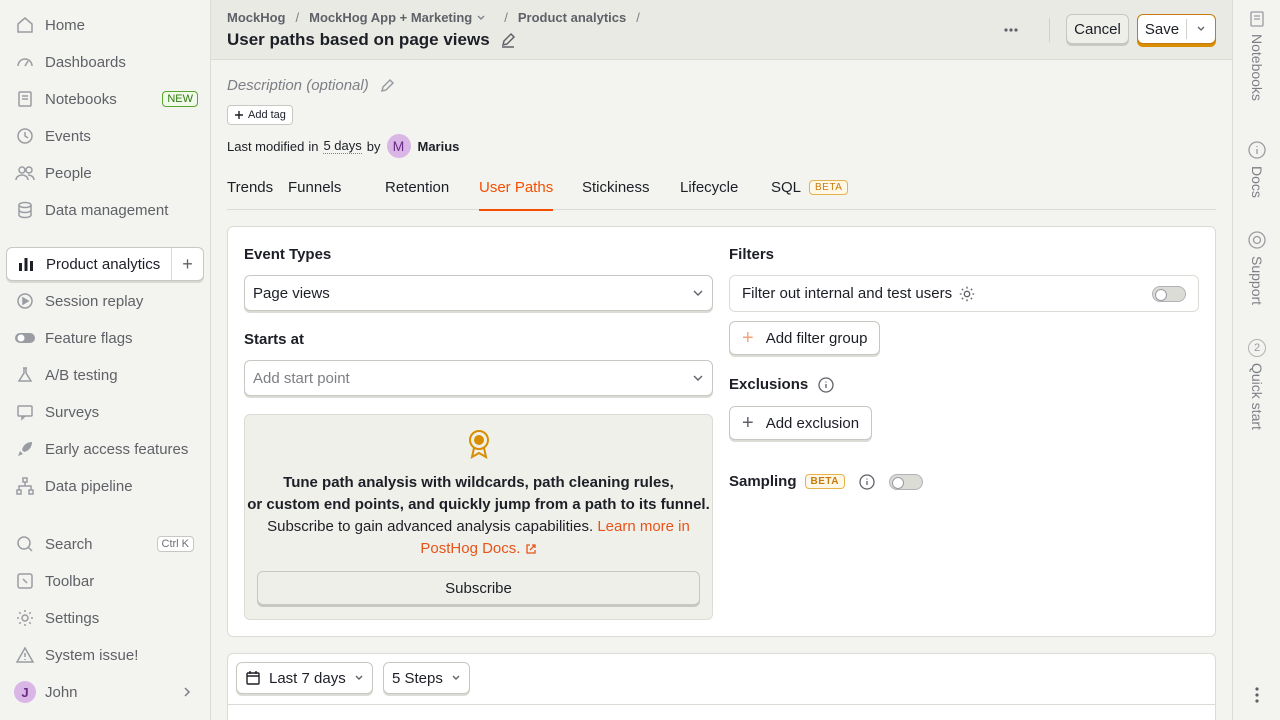  Describe the element at coordinates (810, 187) in the screenshot. I see `tab-sql: SQL BETA` at that location.